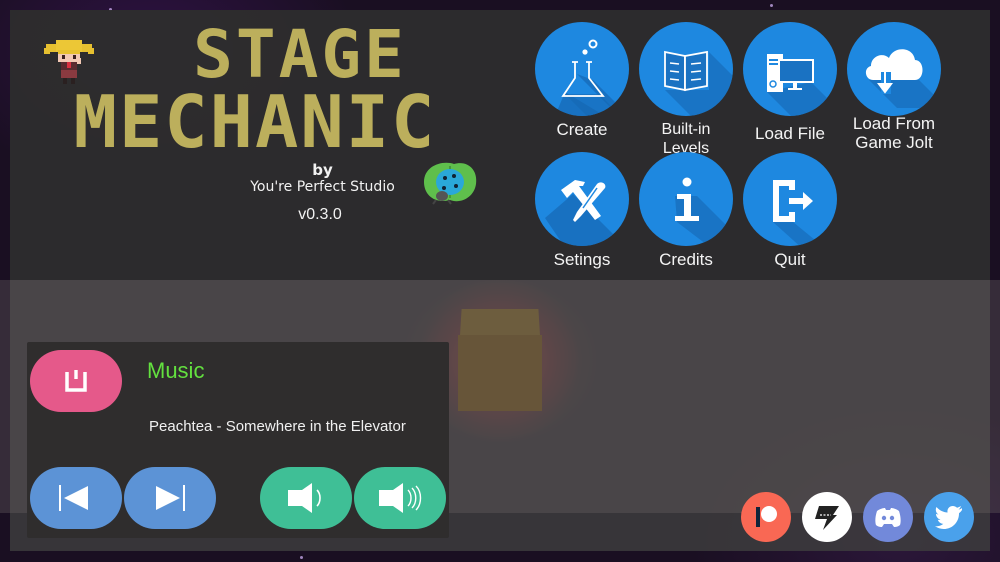  What do you see at coordinates (790, 133) in the screenshot?
I see `load-file-label: Load File` at bounding box center [790, 133].